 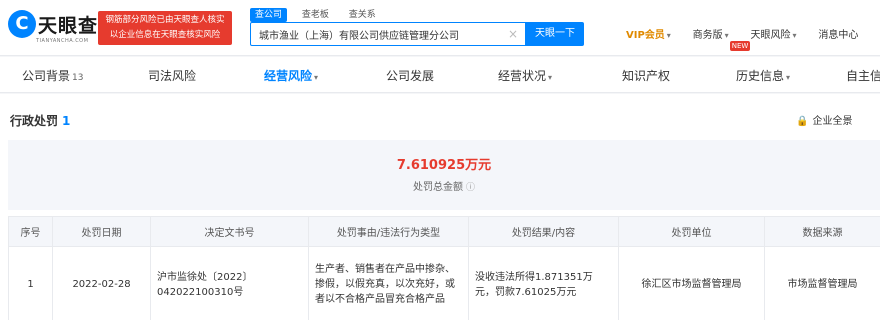 I want to click on tab-count: 13, so click(x=78, y=78).